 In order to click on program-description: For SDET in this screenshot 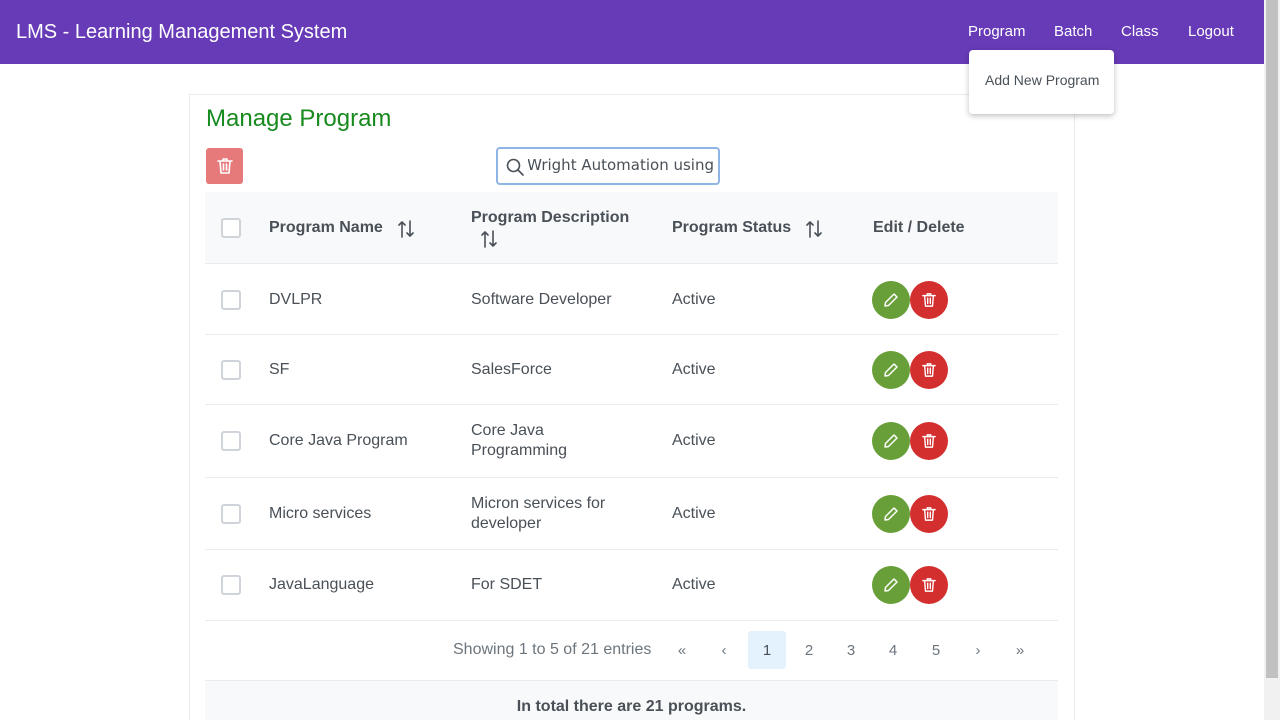, I will do `click(507, 584)`.